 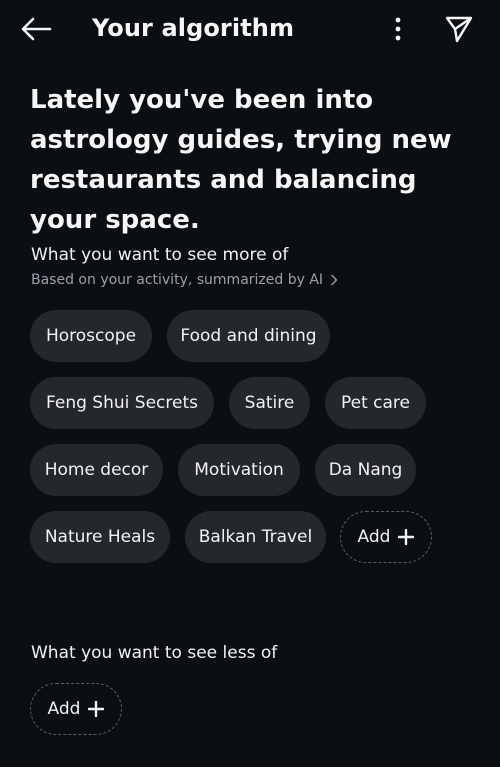 What do you see at coordinates (334, 280) in the screenshot?
I see `chevron-right-icon` at bounding box center [334, 280].